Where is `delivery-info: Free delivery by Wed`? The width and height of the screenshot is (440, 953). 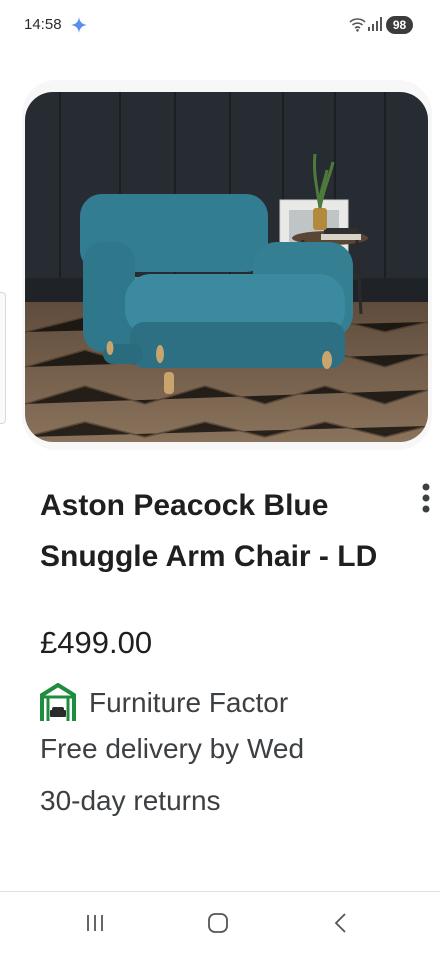
delivery-info: Free delivery by Wed is located at coordinates (172, 748).